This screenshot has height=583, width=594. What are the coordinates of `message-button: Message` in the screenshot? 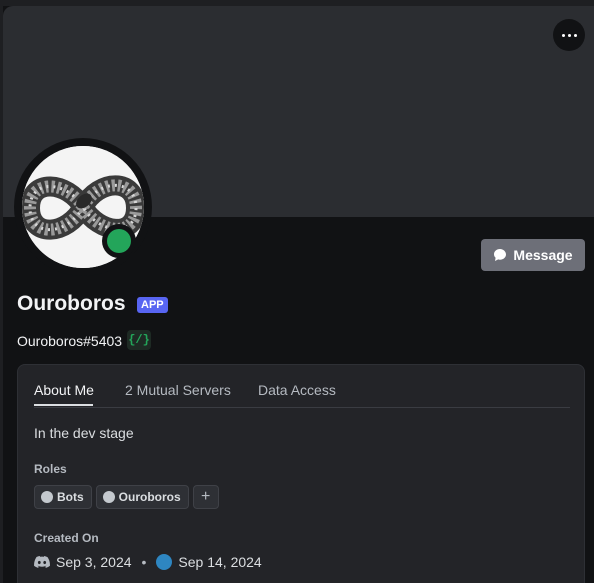 It's located at (533, 255).